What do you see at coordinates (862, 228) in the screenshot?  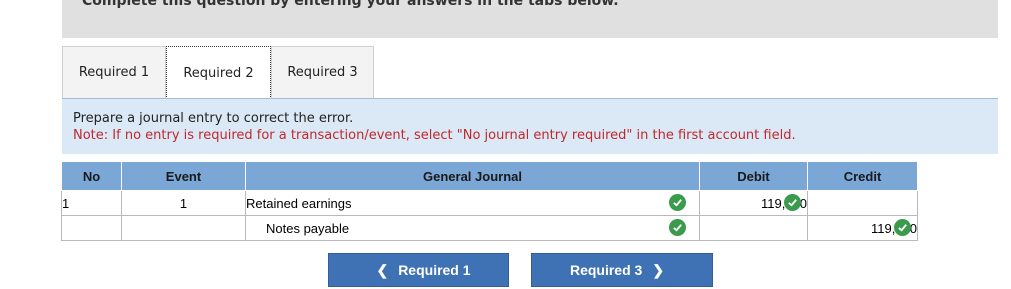 I see `credit-field: 119,000` at bounding box center [862, 228].